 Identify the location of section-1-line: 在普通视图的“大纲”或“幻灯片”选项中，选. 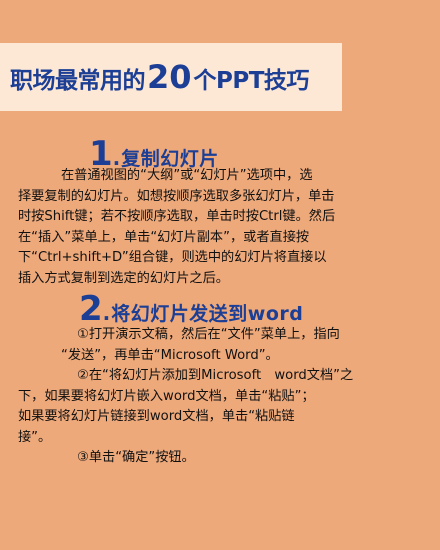
(187, 175).